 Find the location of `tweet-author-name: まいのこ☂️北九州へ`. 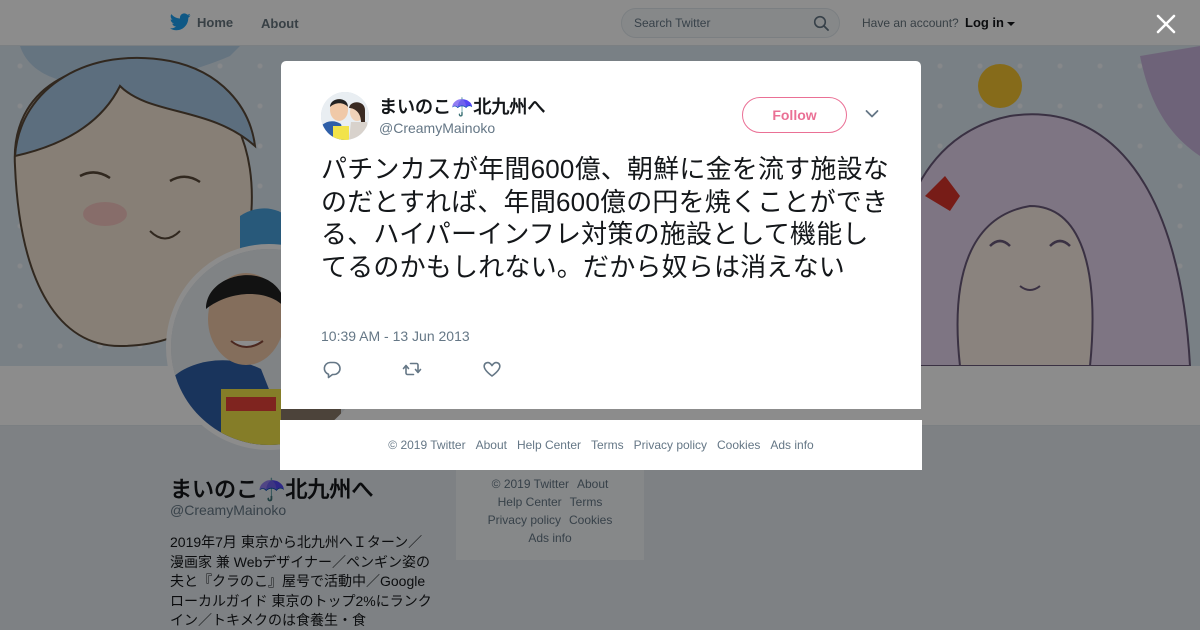

tweet-author-name: まいのこ☂️北九州へ is located at coordinates (462, 106).